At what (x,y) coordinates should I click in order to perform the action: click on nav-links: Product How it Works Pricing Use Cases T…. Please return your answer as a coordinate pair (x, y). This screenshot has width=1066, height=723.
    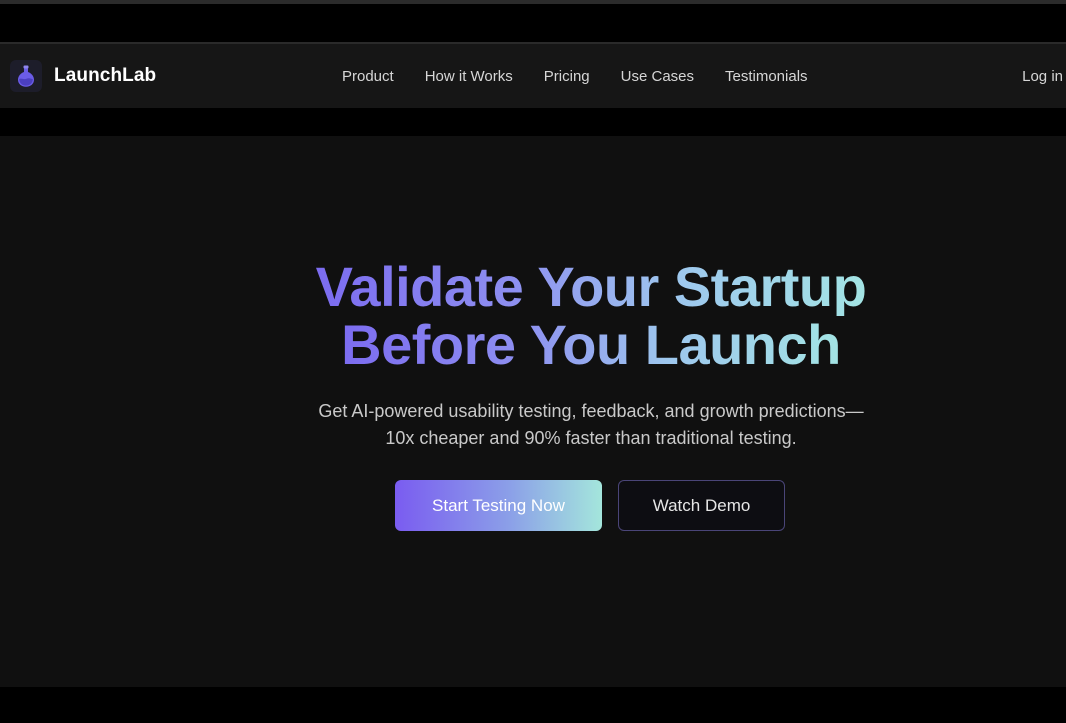
    Looking at the image, I should click on (590, 76).